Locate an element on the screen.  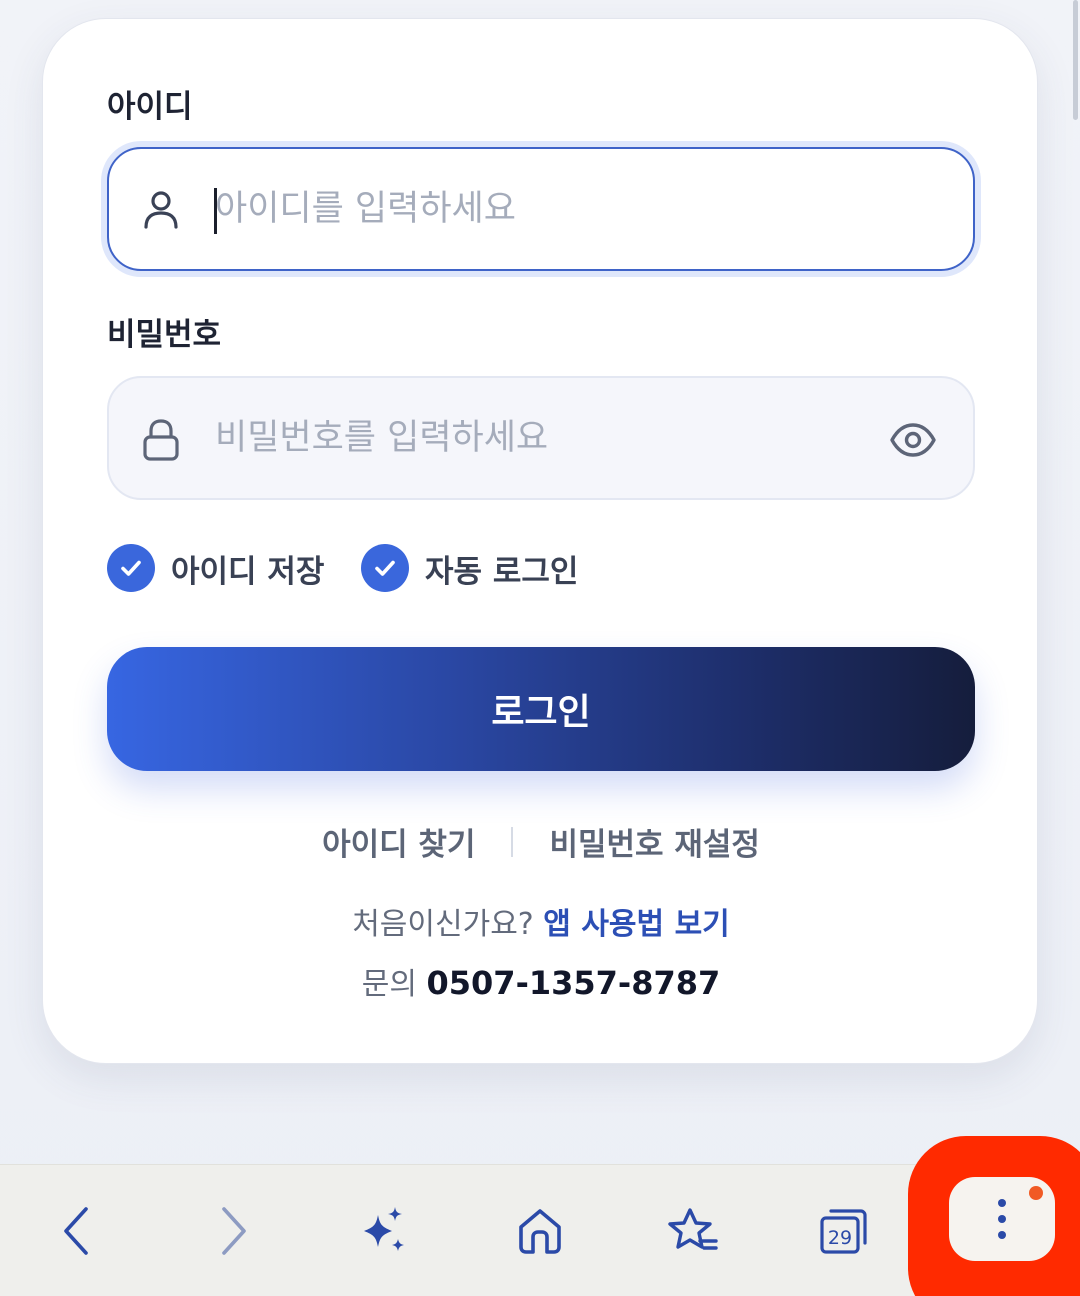
chevron-right-icon is located at coordinates (234, 1231).